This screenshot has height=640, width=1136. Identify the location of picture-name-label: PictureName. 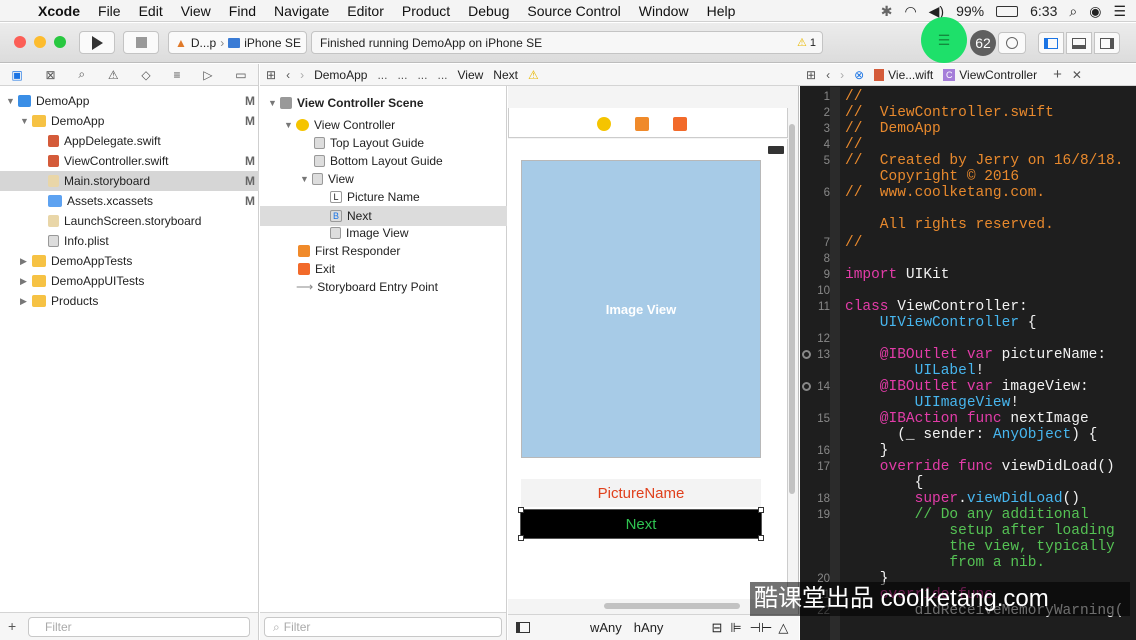
(641, 493).